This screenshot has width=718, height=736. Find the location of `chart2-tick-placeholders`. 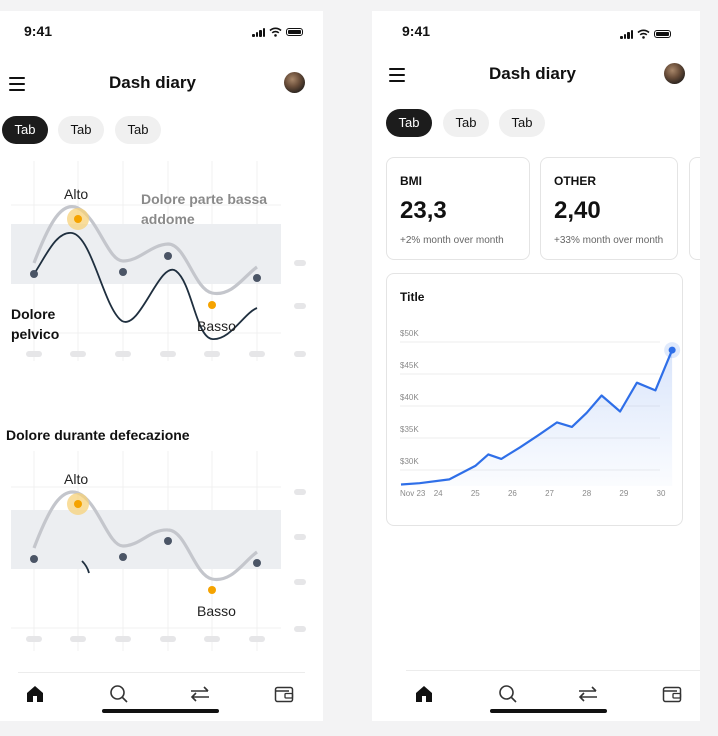

chart2-tick-placeholders is located at coordinates (166, 565).